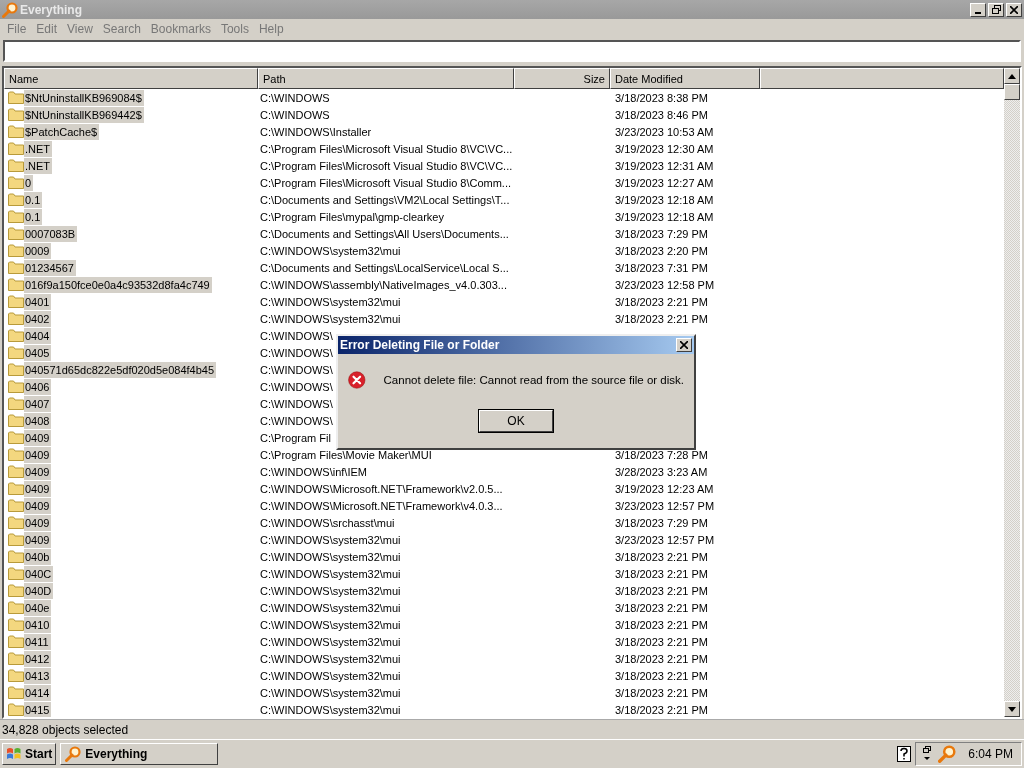 This screenshot has height=768, width=1024. I want to click on file-name: $NtUninstallKB969442$, so click(84, 114).